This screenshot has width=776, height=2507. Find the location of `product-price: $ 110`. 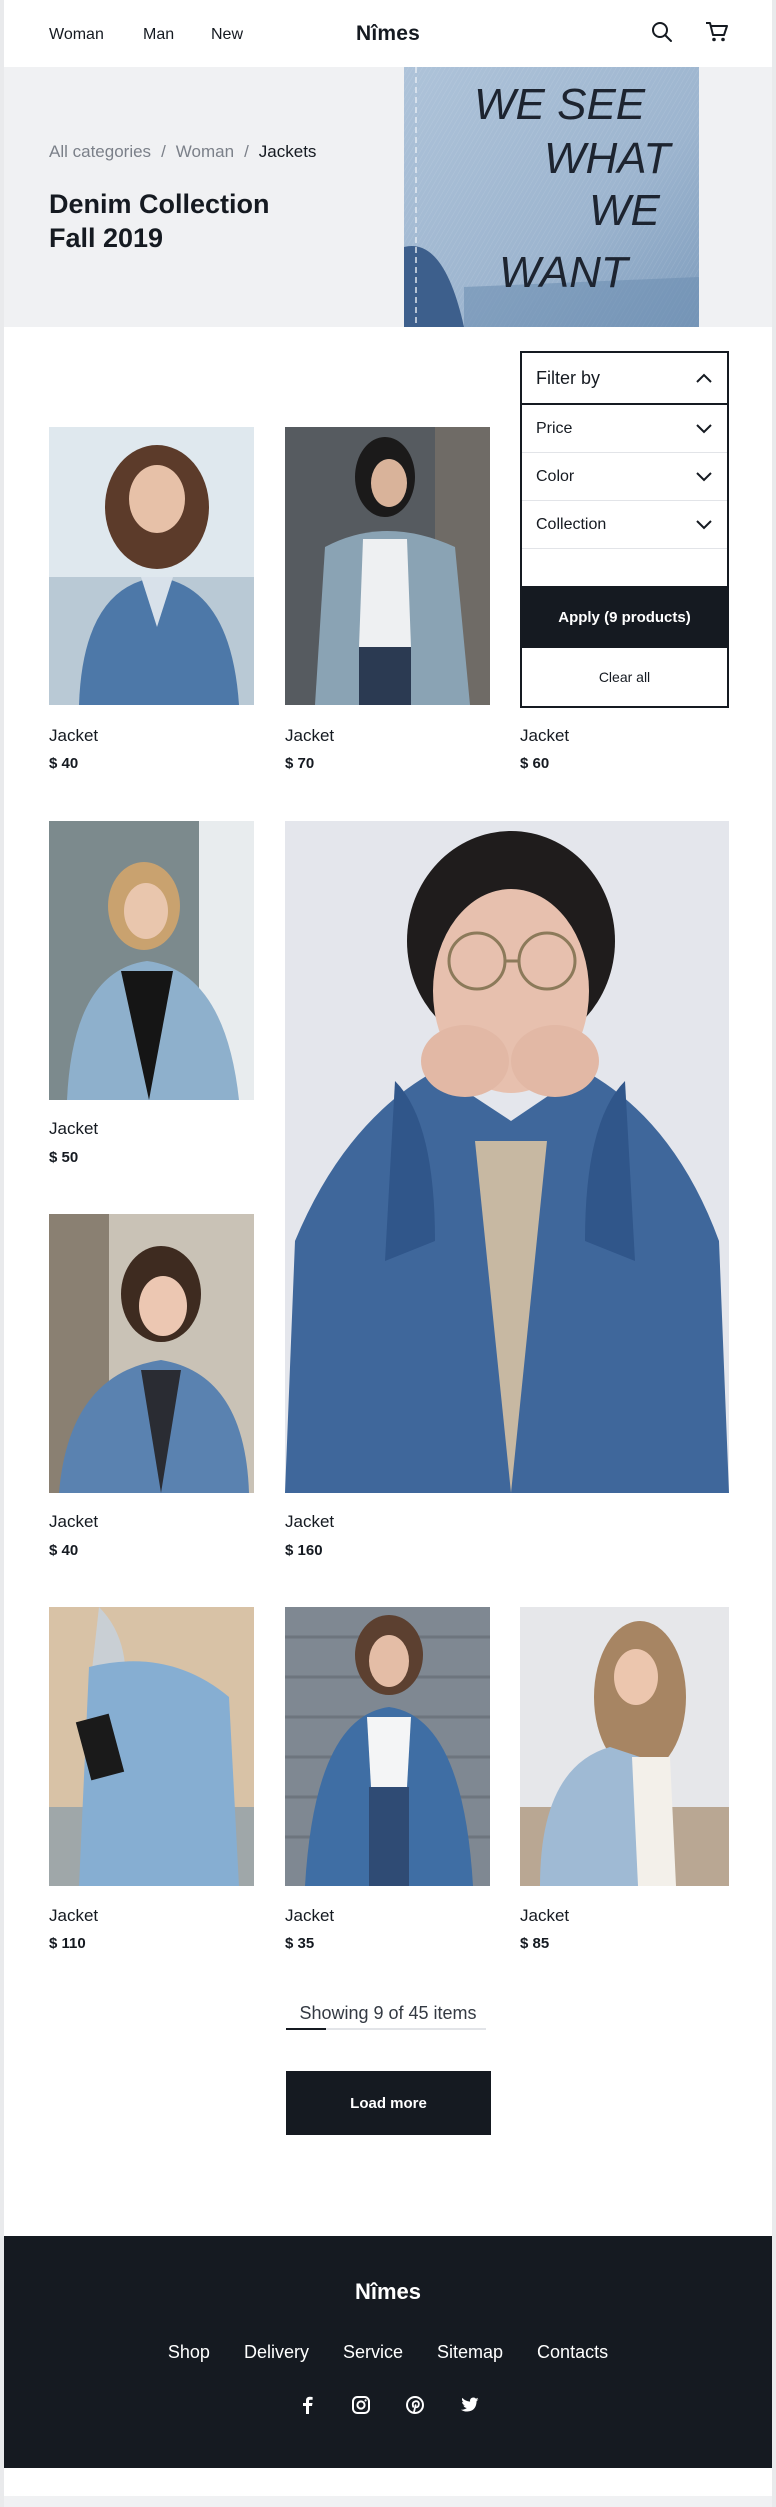

product-price: $ 110 is located at coordinates (67, 1943).